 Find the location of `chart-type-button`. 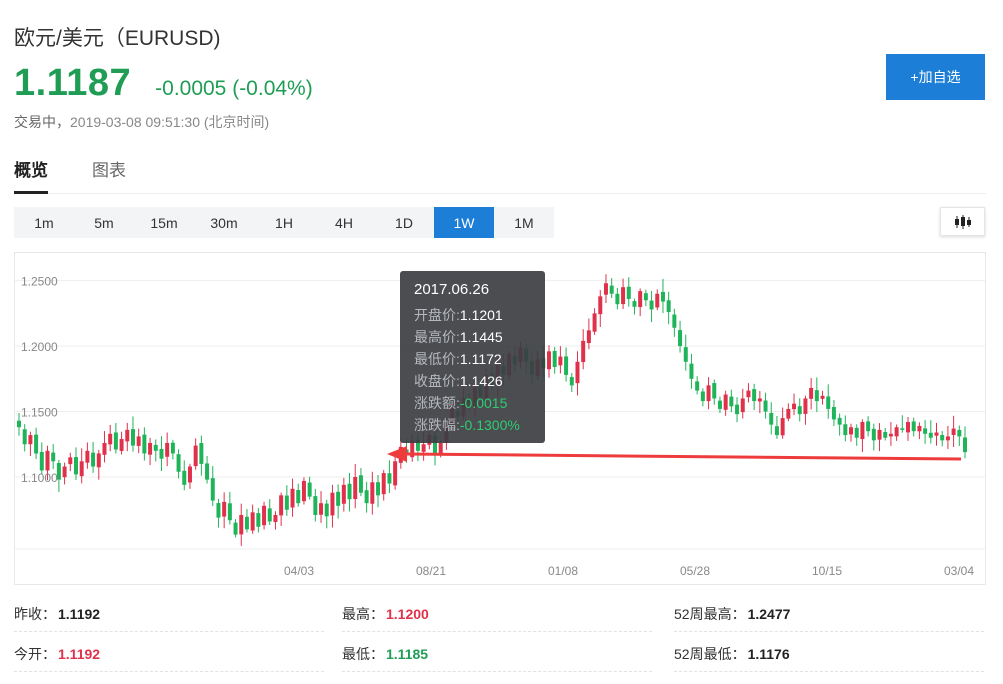

chart-type-button is located at coordinates (962, 221).